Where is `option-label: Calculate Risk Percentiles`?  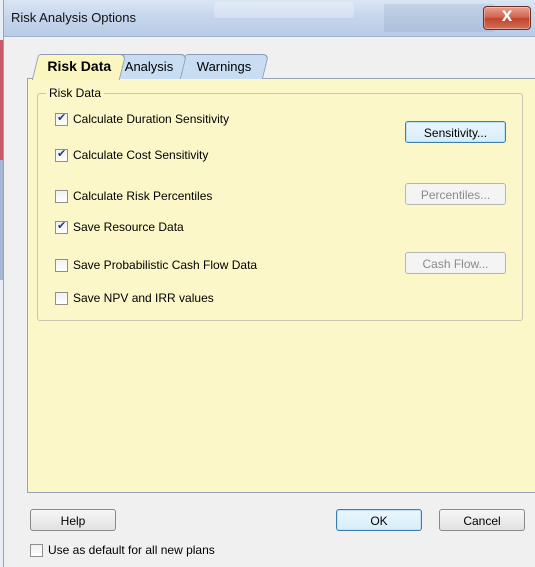 option-label: Calculate Risk Percentiles is located at coordinates (143, 196).